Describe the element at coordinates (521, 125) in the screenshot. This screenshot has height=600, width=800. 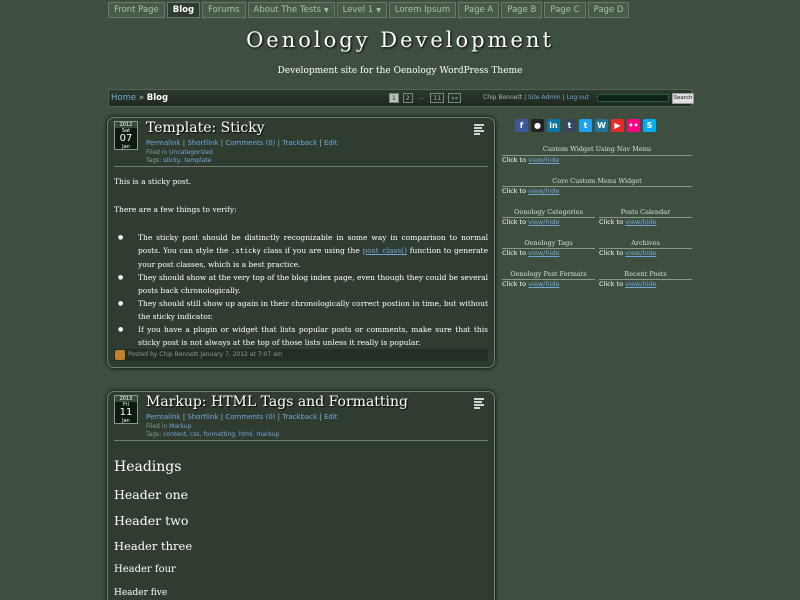
I see `facebook-icon: f` at that location.